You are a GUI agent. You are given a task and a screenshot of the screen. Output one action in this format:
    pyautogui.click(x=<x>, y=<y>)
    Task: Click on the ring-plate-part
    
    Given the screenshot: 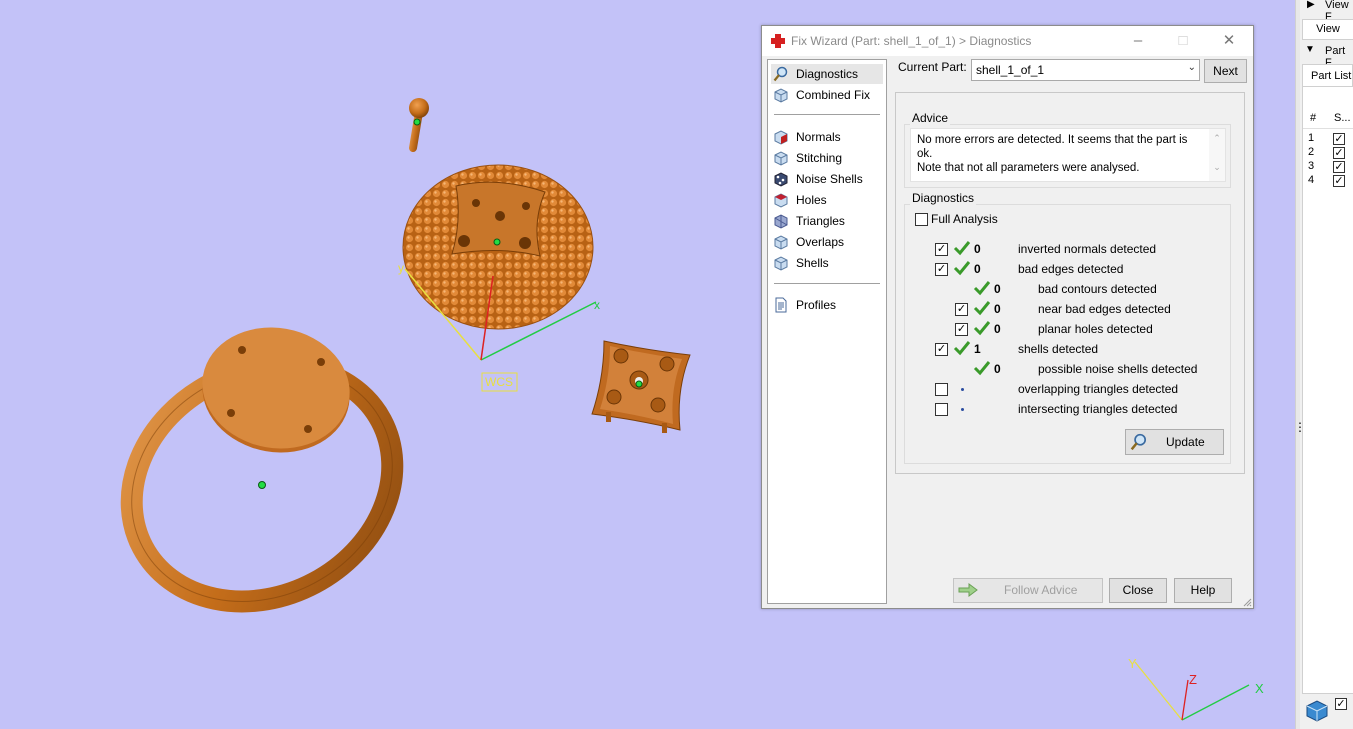 What is the action you would take?
    pyautogui.click(x=276, y=390)
    